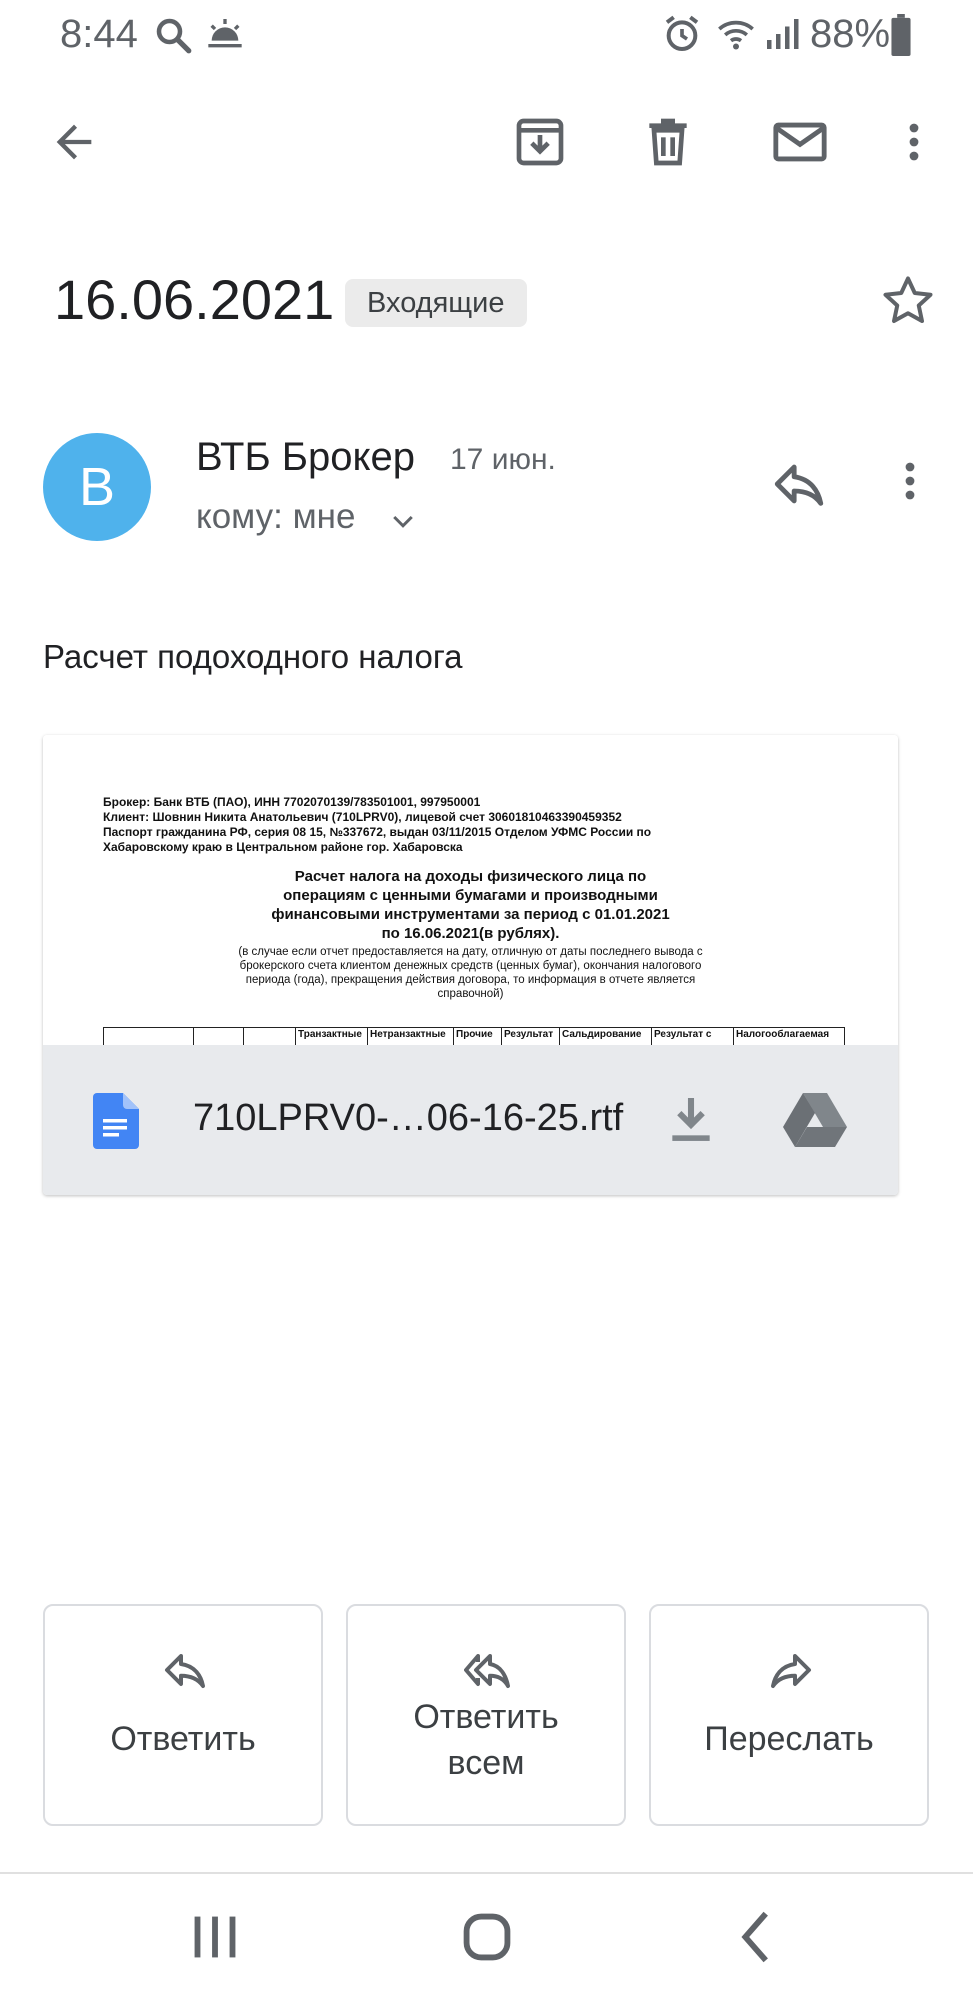  What do you see at coordinates (800, 142) in the screenshot?
I see `mark-unread-icon` at bounding box center [800, 142].